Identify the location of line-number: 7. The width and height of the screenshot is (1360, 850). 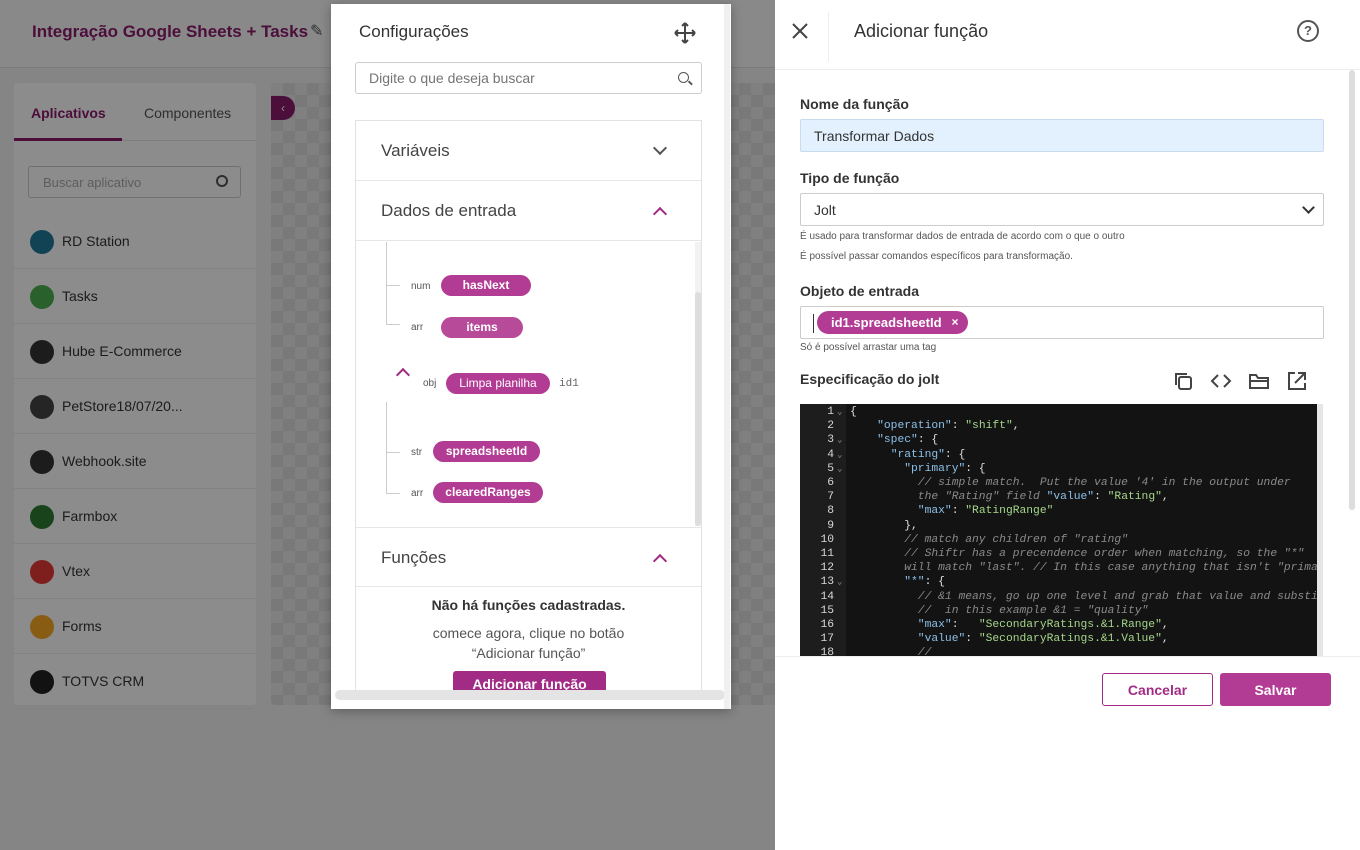
(830, 497).